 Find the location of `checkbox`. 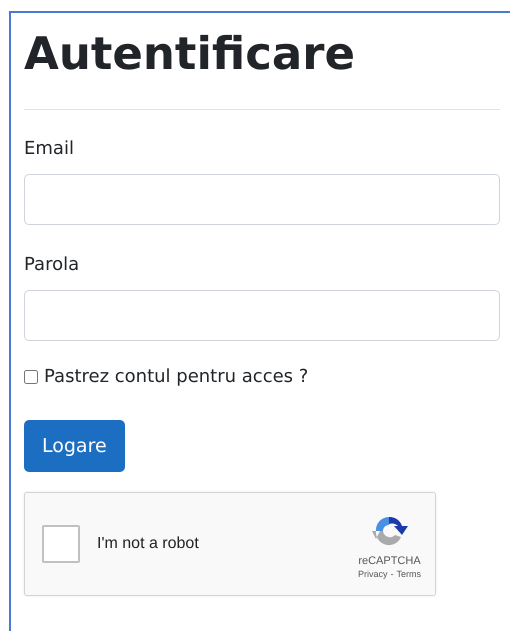

checkbox is located at coordinates (31, 377).